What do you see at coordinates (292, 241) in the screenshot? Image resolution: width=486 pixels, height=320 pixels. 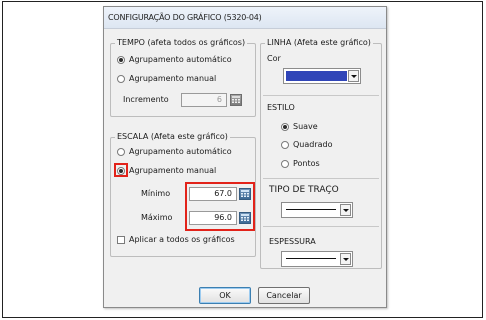 I see `thickness-title: ESPESSURA` at bounding box center [292, 241].